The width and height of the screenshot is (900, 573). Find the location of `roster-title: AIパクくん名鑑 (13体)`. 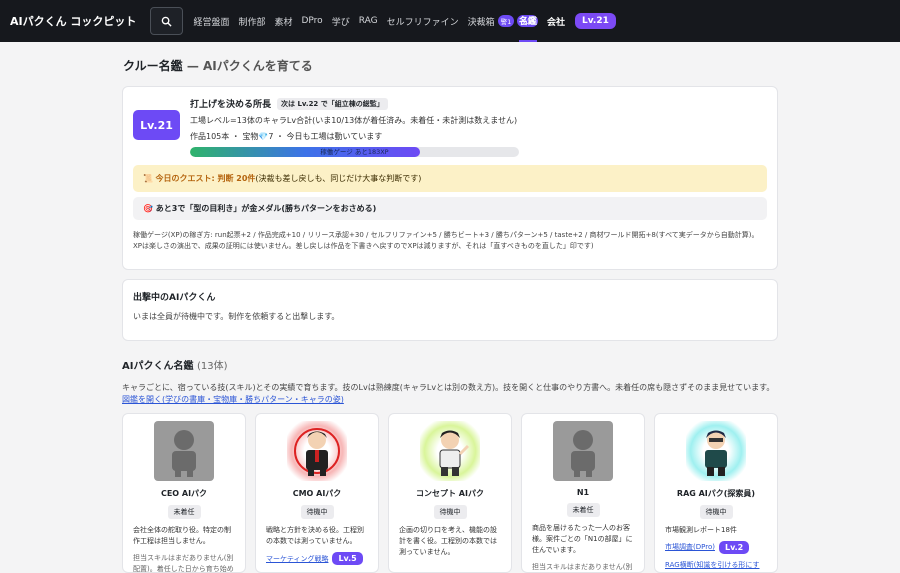

roster-title: AIパクくん名鑑 (13体) is located at coordinates (450, 364).